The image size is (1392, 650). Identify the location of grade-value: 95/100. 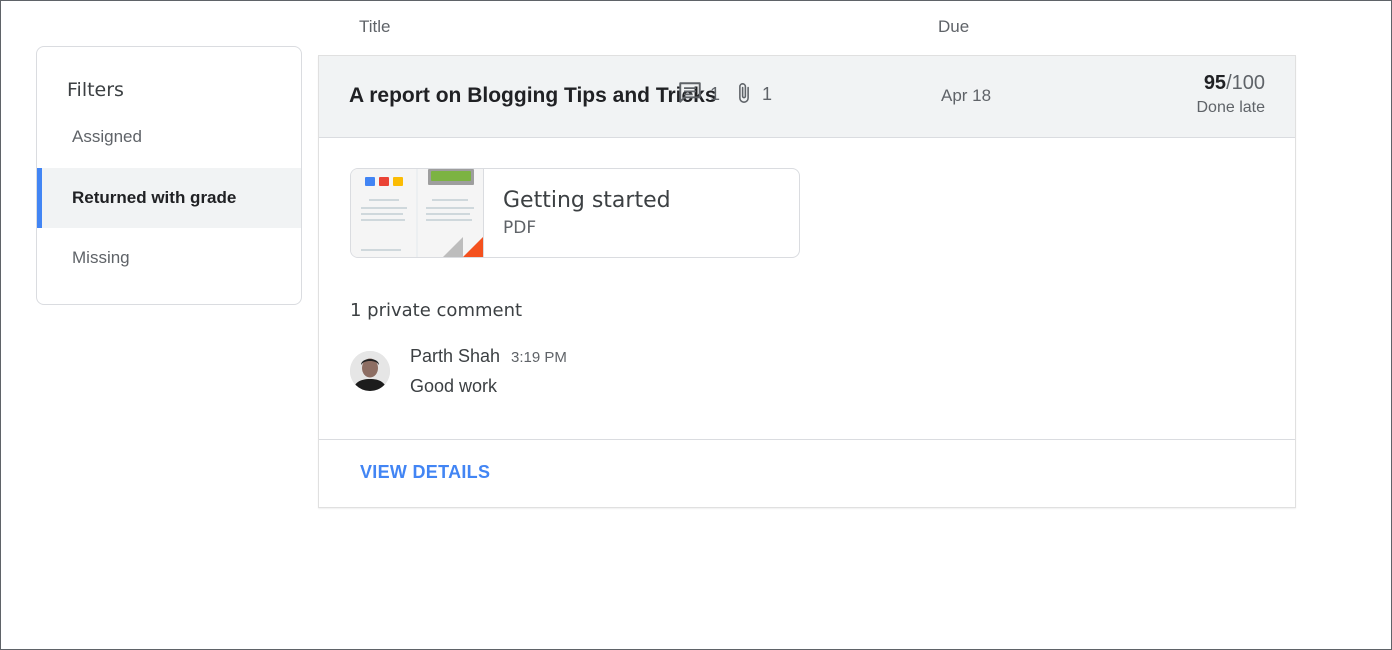
(1231, 83).